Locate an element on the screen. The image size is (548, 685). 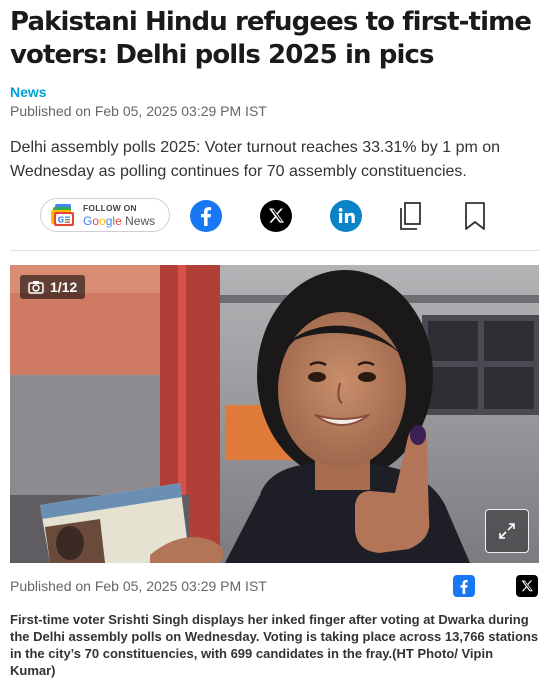
follow-on-label: FOLLOW ON is located at coordinates (110, 208).